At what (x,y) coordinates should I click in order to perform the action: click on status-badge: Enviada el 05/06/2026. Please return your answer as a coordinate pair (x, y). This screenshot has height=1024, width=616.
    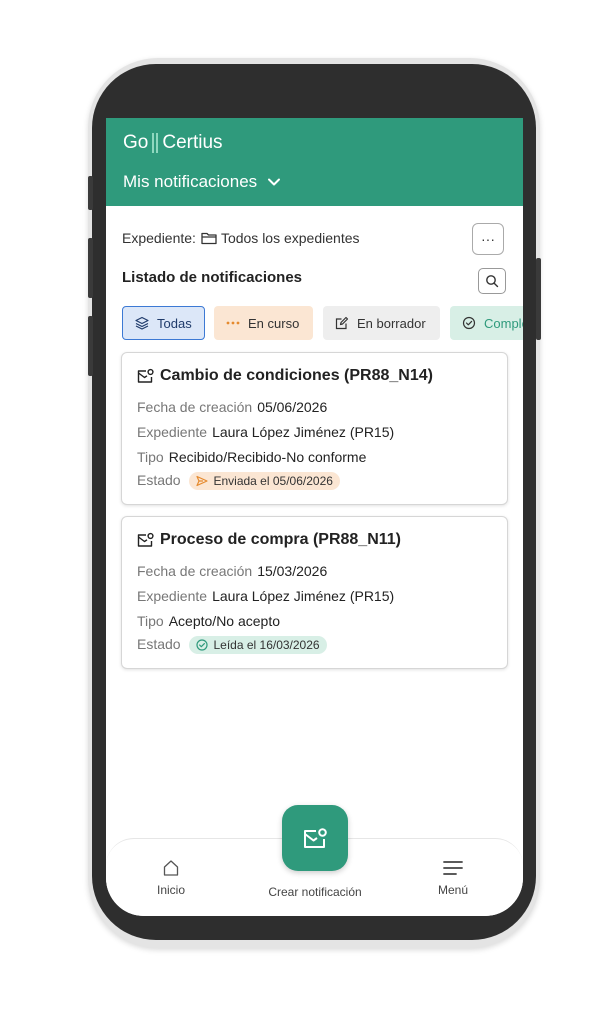
    Looking at the image, I should click on (264, 481).